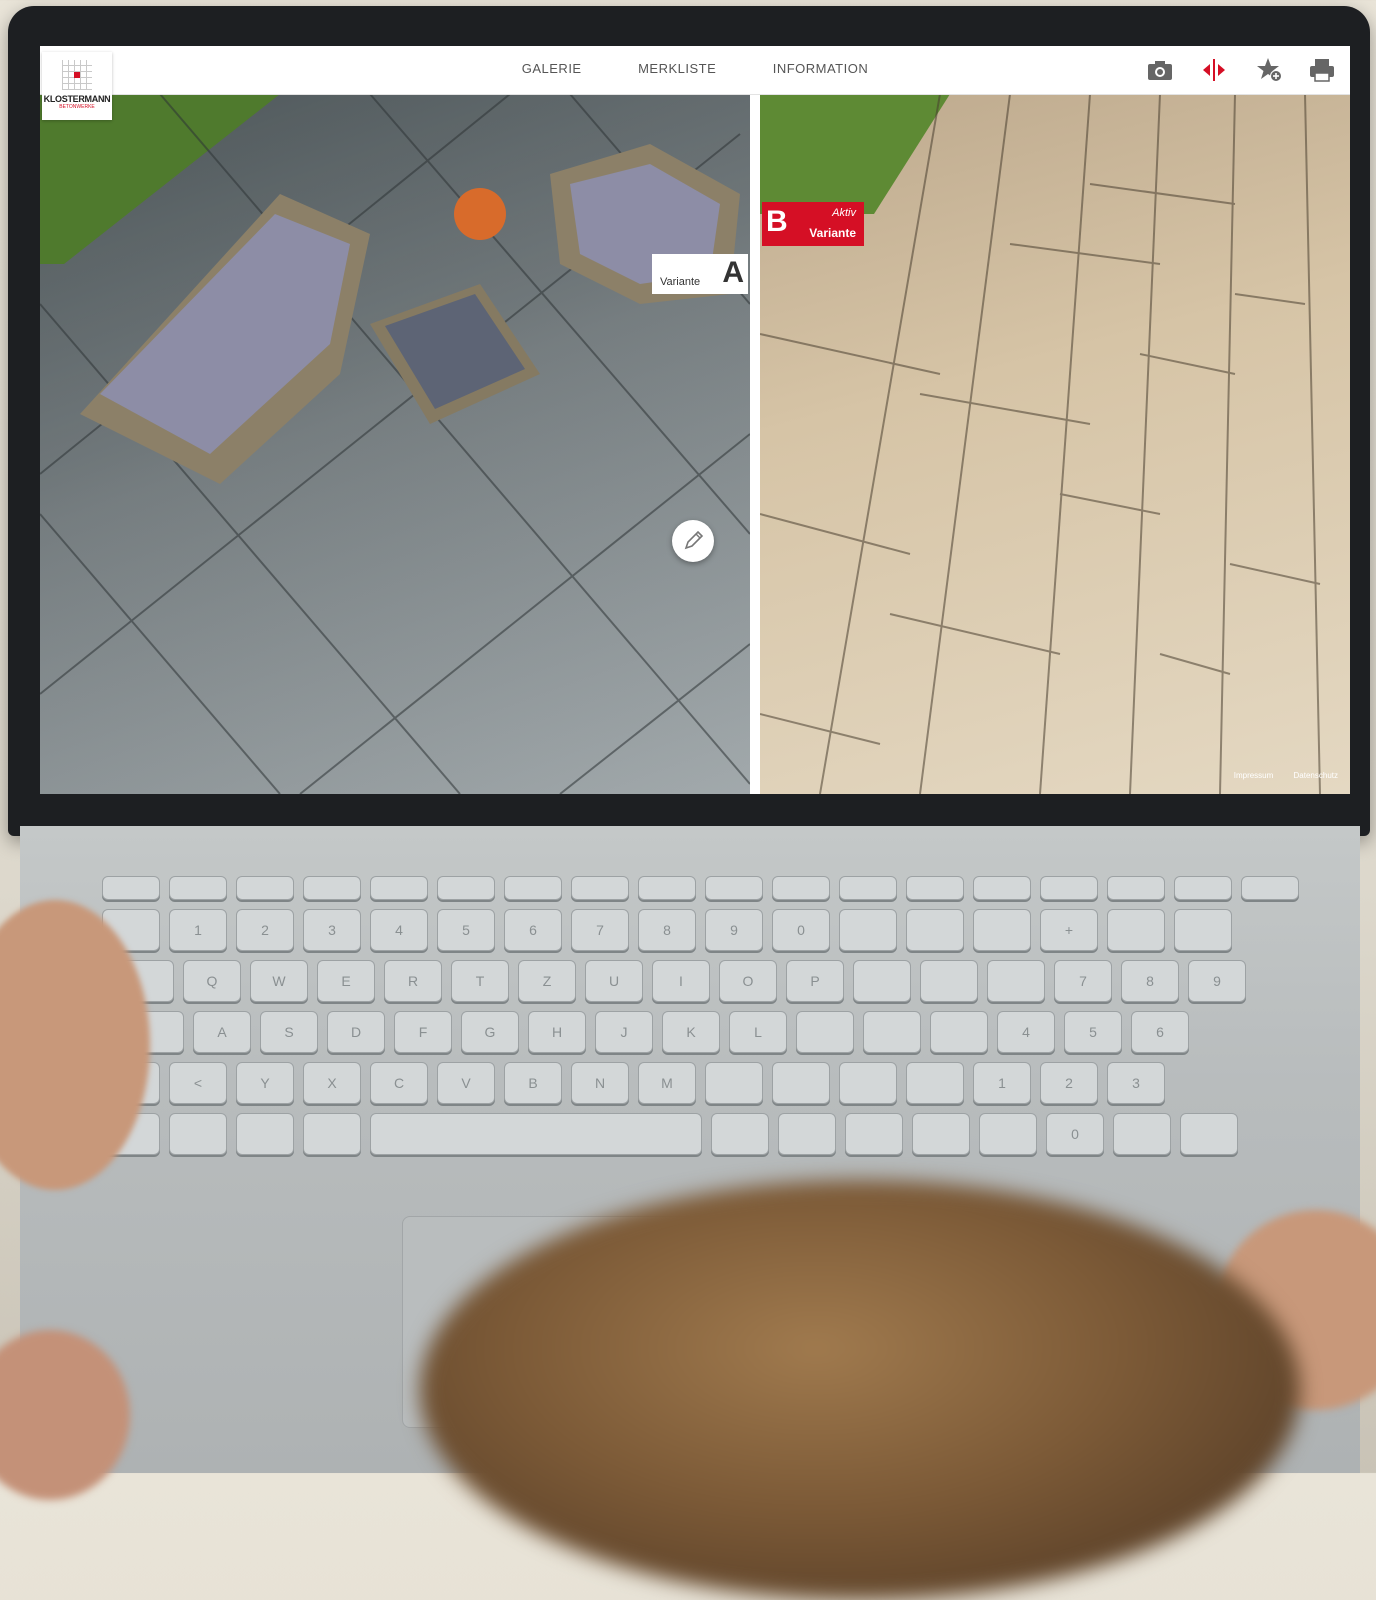 Image resolution: width=1376 pixels, height=1600 pixels. What do you see at coordinates (466, 1083) in the screenshot?
I see `keyboard-key: V` at bounding box center [466, 1083].